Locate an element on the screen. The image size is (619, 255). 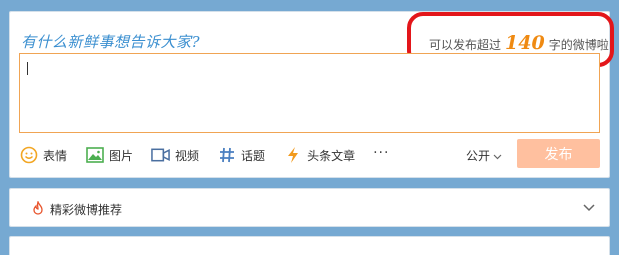
image-icon is located at coordinates (94, 155).